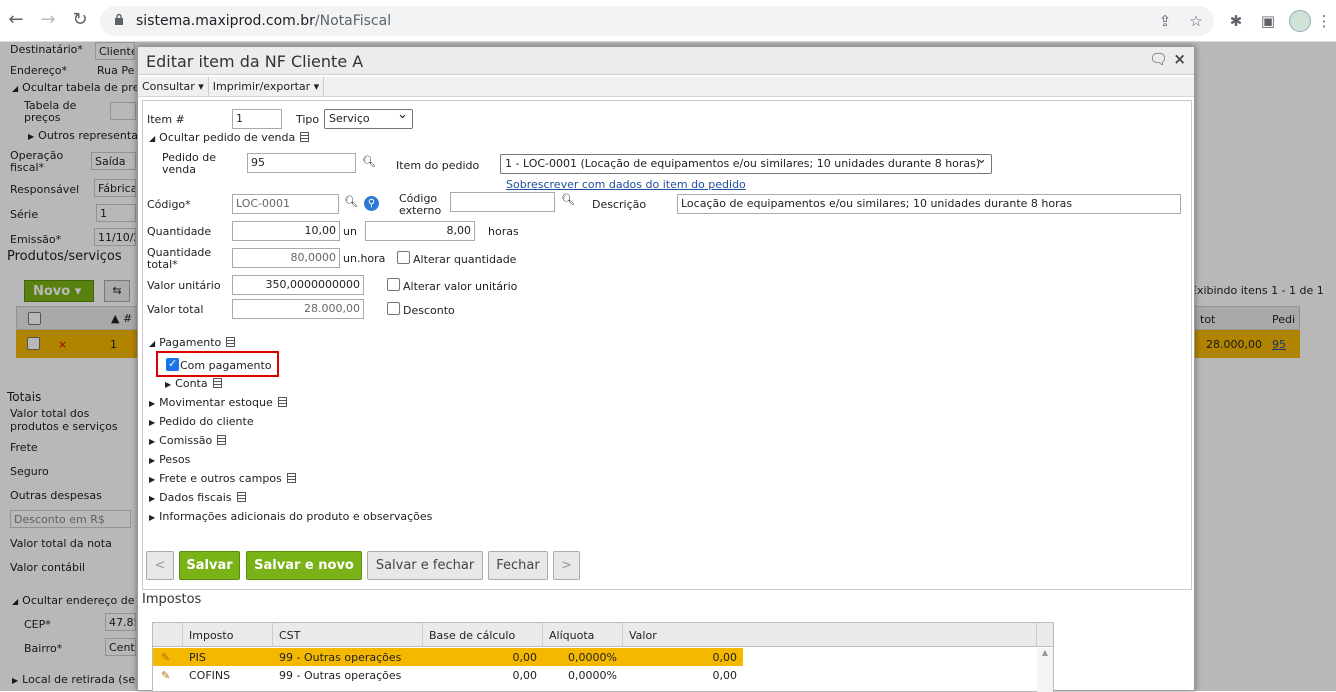 The image size is (1336, 692). Describe the element at coordinates (1045, 635) in the screenshot. I see `col-scroll` at that location.